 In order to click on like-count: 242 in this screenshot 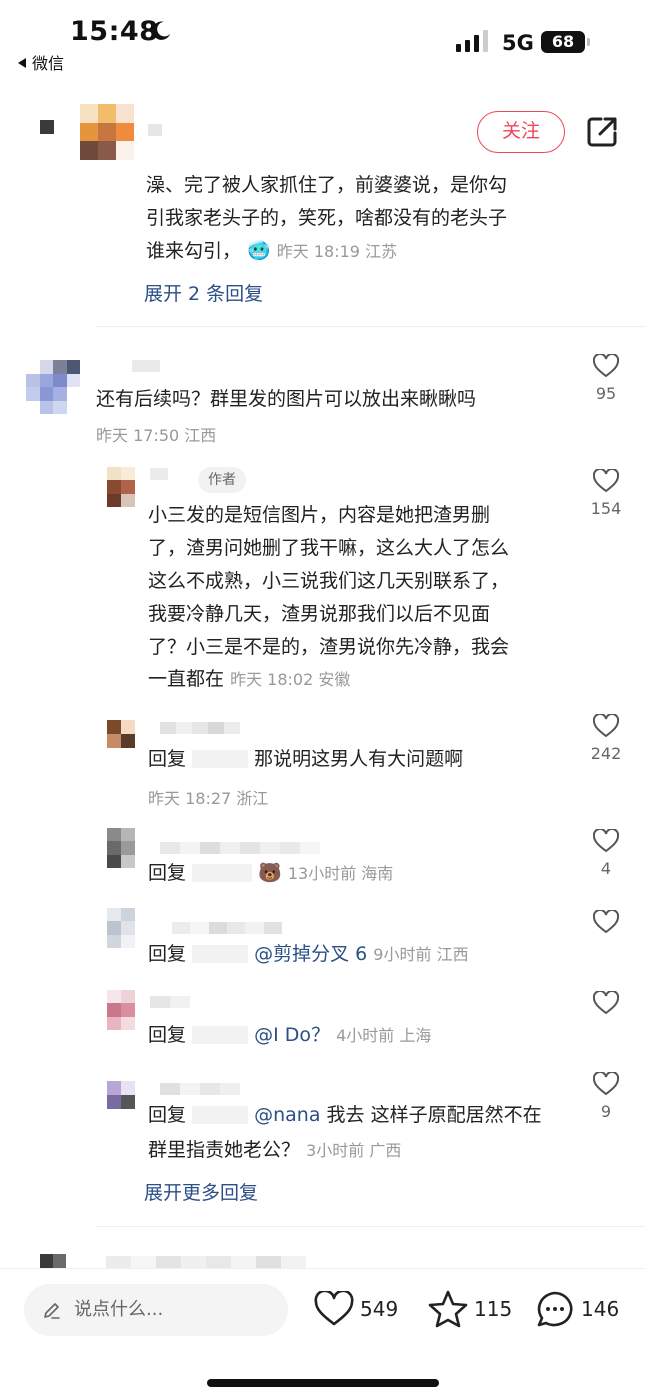, I will do `click(606, 753)`.